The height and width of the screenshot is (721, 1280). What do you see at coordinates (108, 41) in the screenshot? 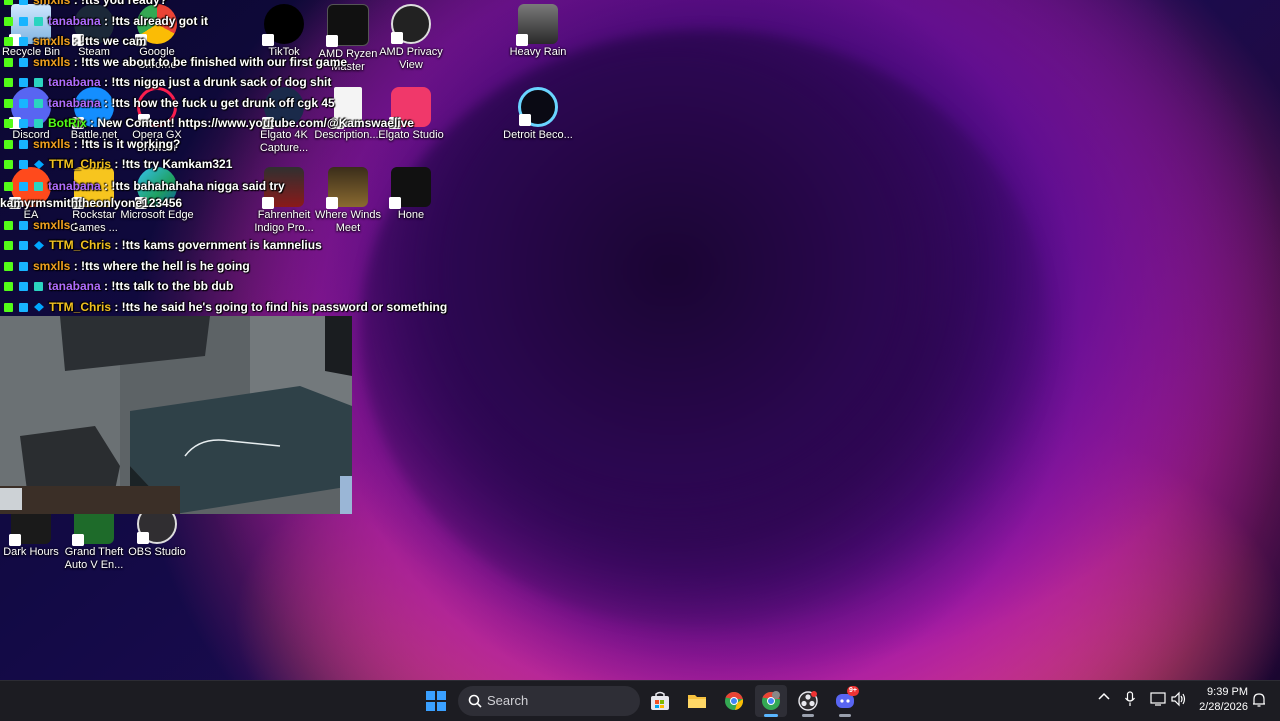
I see `chat-text: : !tts we cam` at bounding box center [108, 41].